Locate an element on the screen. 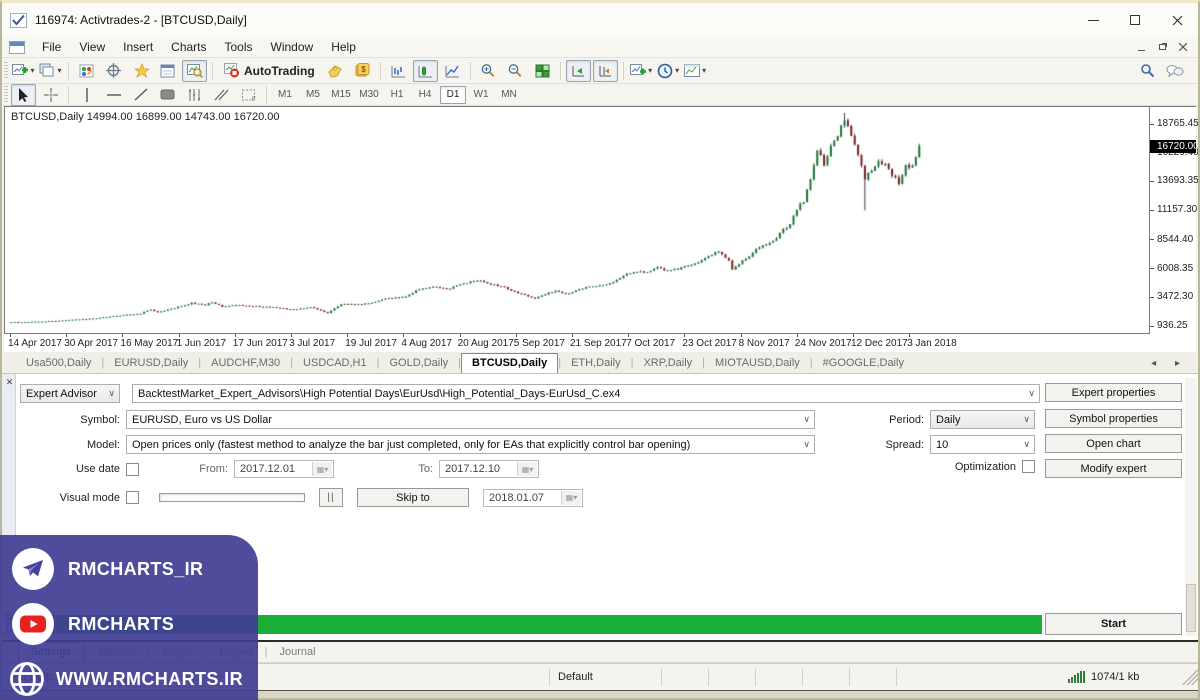 The image size is (1200, 700). trendline-tool is located at coordinates (140, 95).